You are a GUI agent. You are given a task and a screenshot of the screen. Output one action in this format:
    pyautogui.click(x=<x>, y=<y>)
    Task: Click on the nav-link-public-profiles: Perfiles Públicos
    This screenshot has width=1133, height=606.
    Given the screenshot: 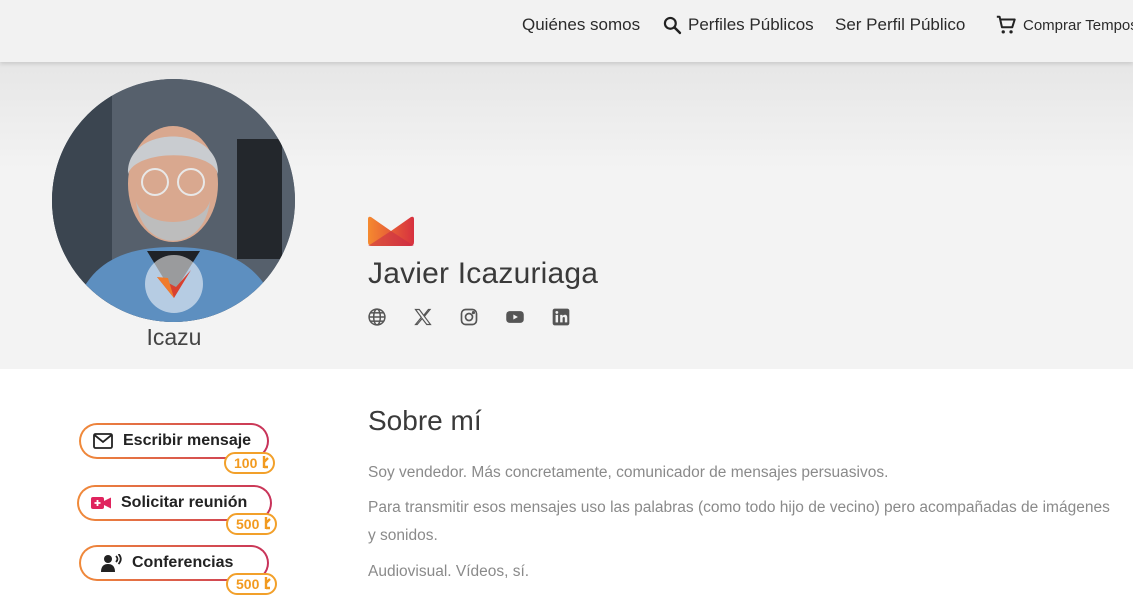 What is the action you would take?
    pyautogui.click(x=738, y=25)
    